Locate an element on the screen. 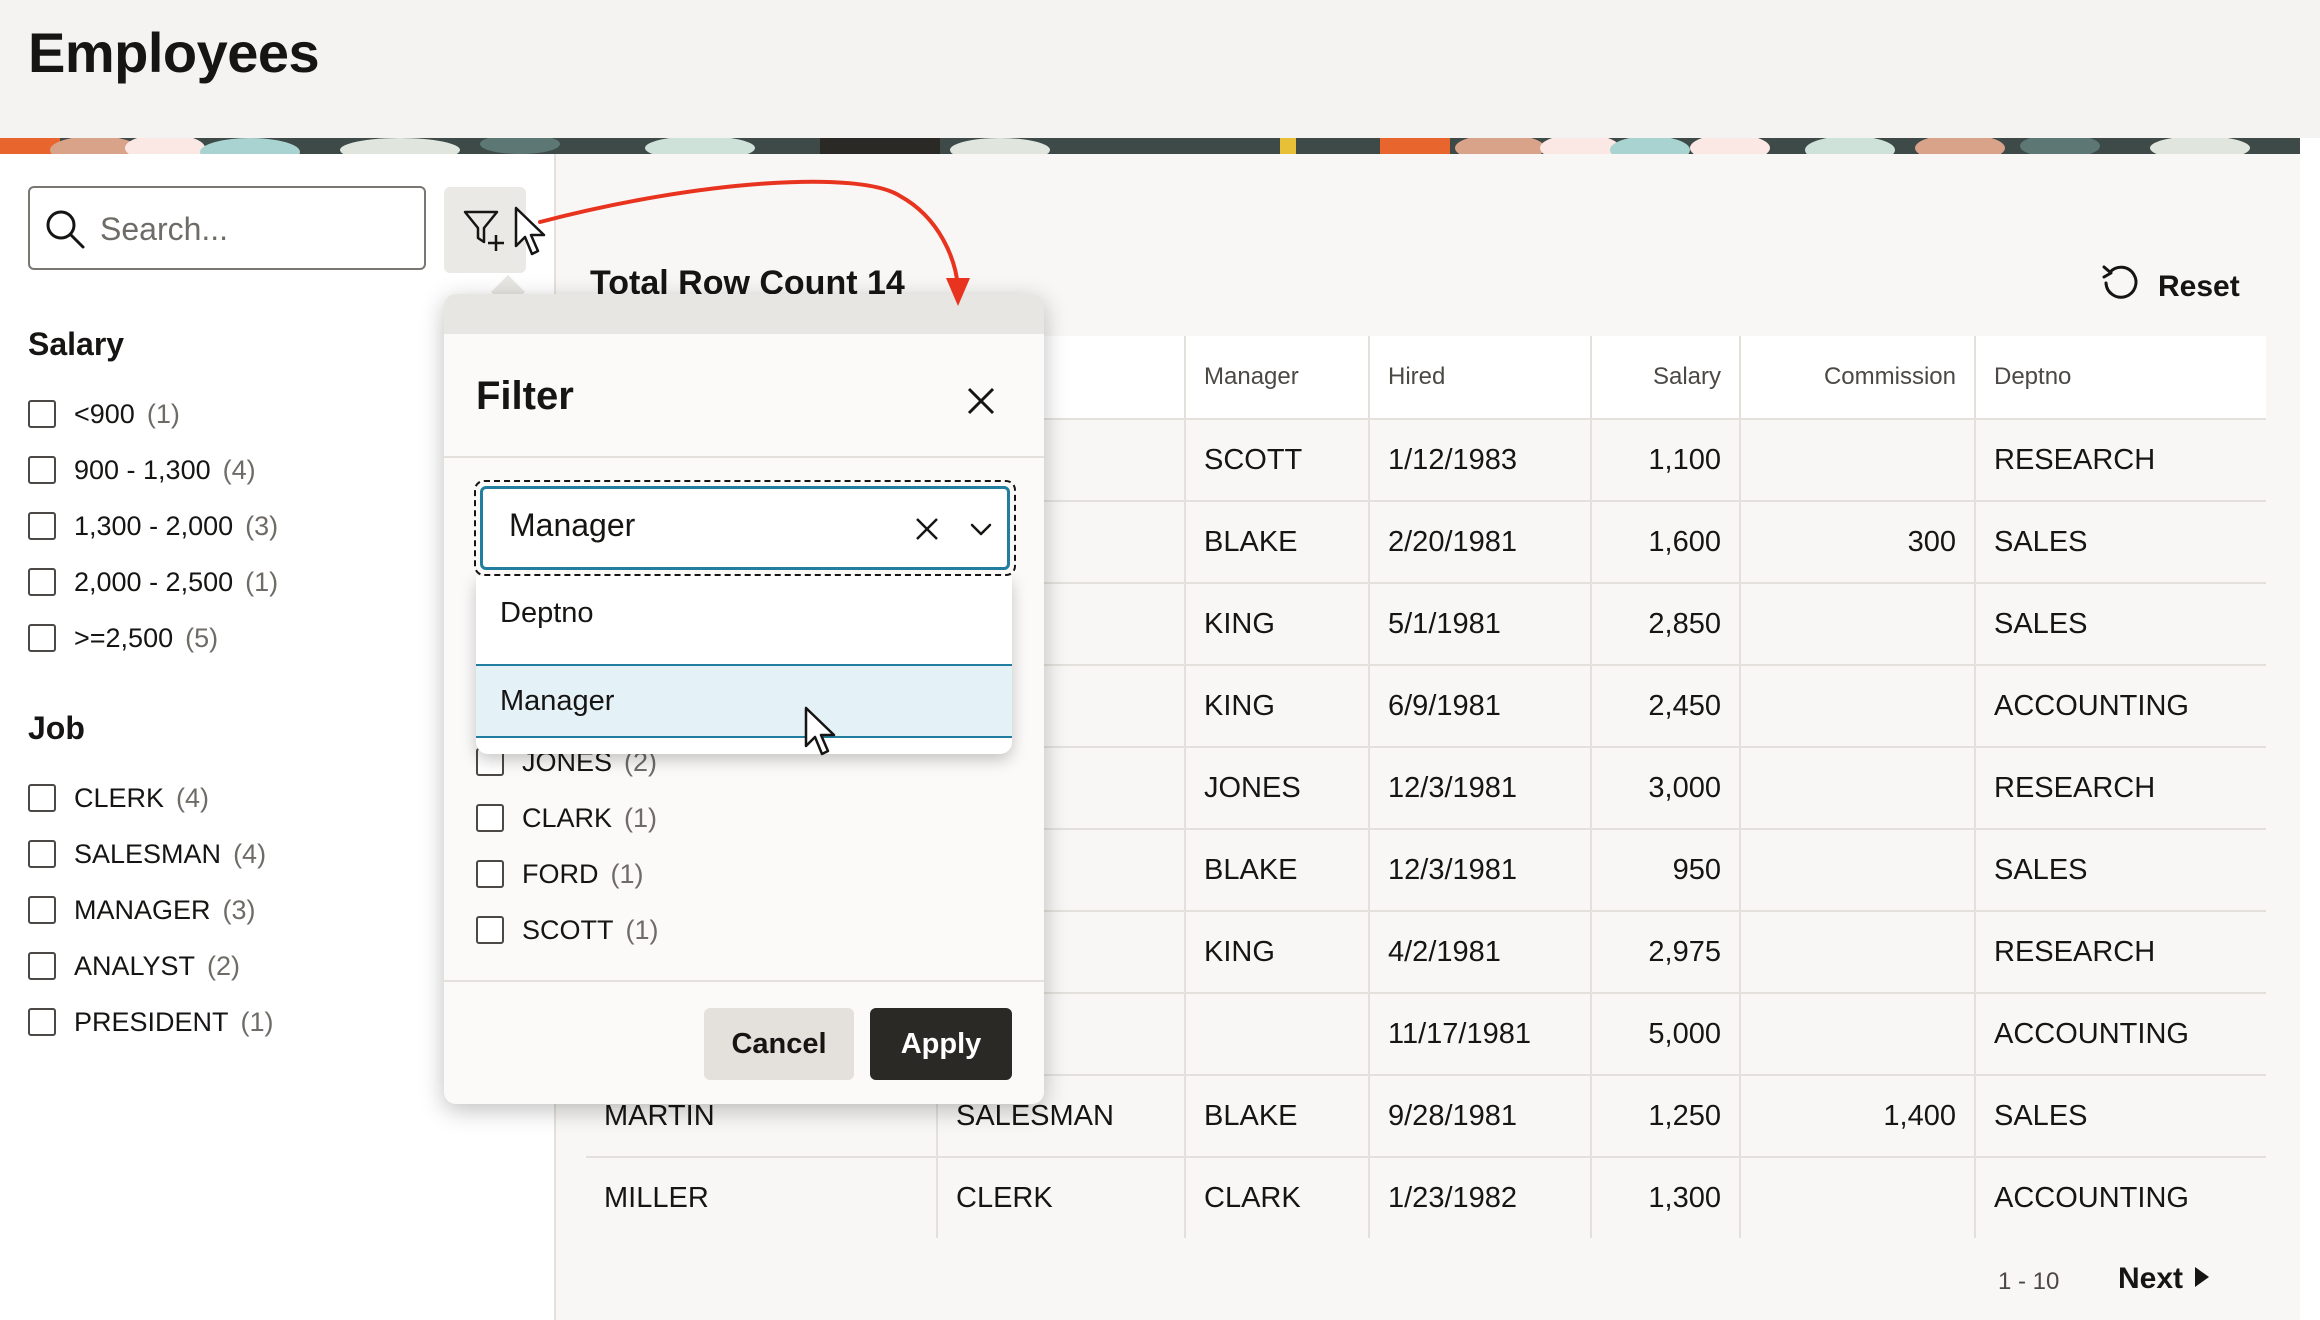 This screenshot has height=1320, width=2320. column-header-commission: Commission is located at coordinates (1858, 377).